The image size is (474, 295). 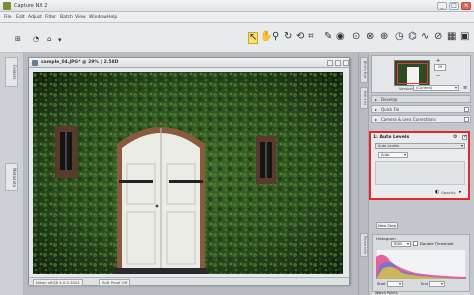 What do you see at coordinates (390, 109) in the screenshot?
I see `quick-fix-label: Quick Fix` at bounding box center [390, 109].